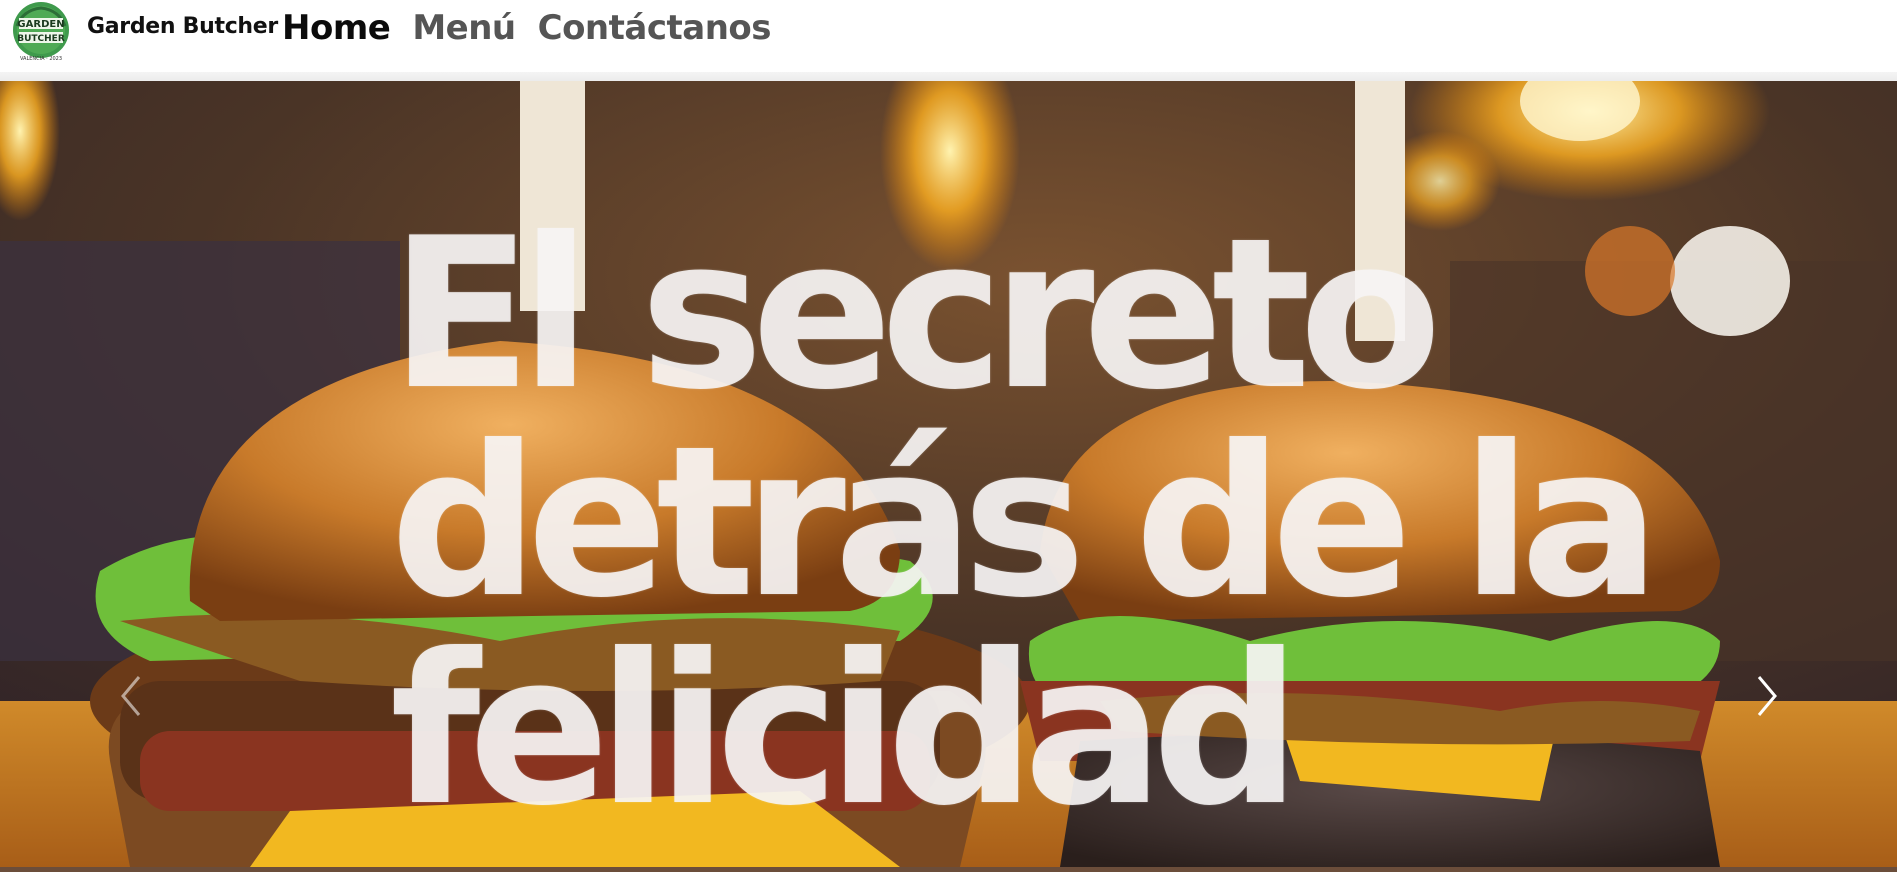 This screenshot has height=872, width=1897. What do you see at coordinates (41, 39) in the screenshot?
I see `svg-text: BUTCHER` at bounding box center [41, 39].